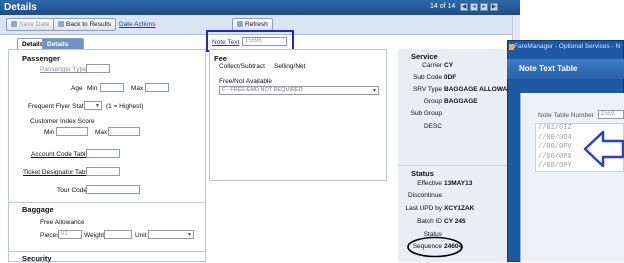 Image resolution: width=624 pixels, height=263 pixels. I want to click on note-text-table-header: Note Text Table, so click(565, 69).